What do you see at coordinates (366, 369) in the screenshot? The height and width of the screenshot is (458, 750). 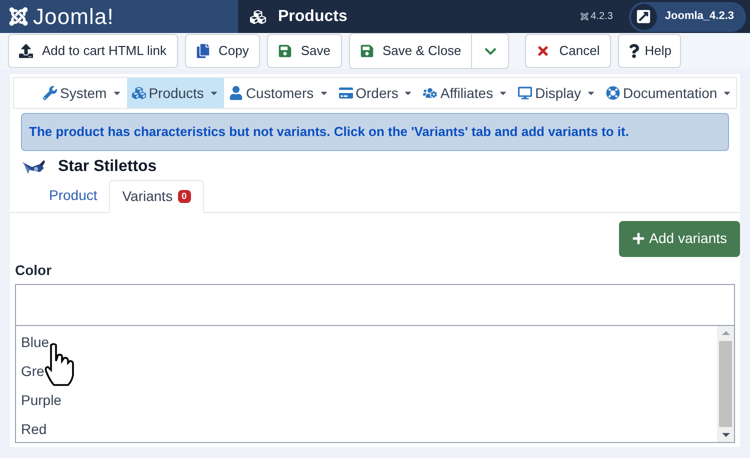 I see `list-option: Gre` at bounding box center [366, 369].